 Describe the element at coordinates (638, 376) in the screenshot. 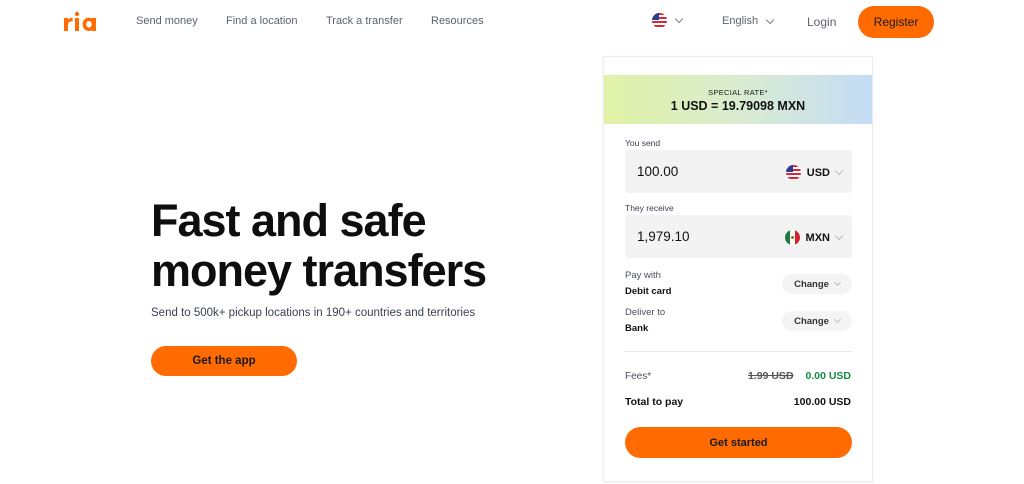

I see `fees-label: Fees*` at that location.